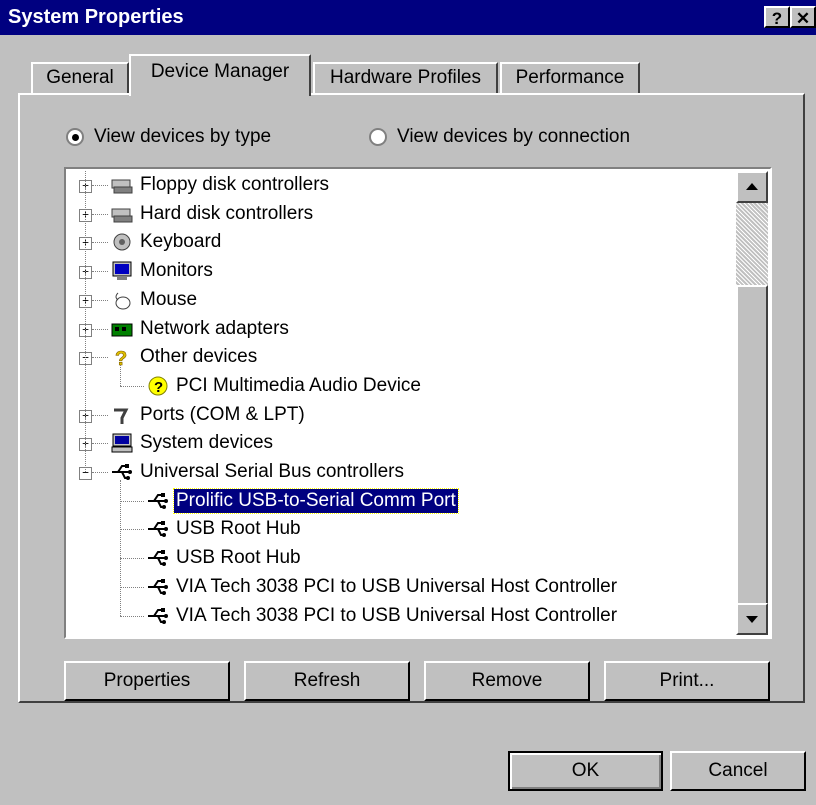 The width and height of the screenshot is (816, 805). Describe the element at coordinates (80, 78) in the screenshot. I see `tab-general: General` at that location.